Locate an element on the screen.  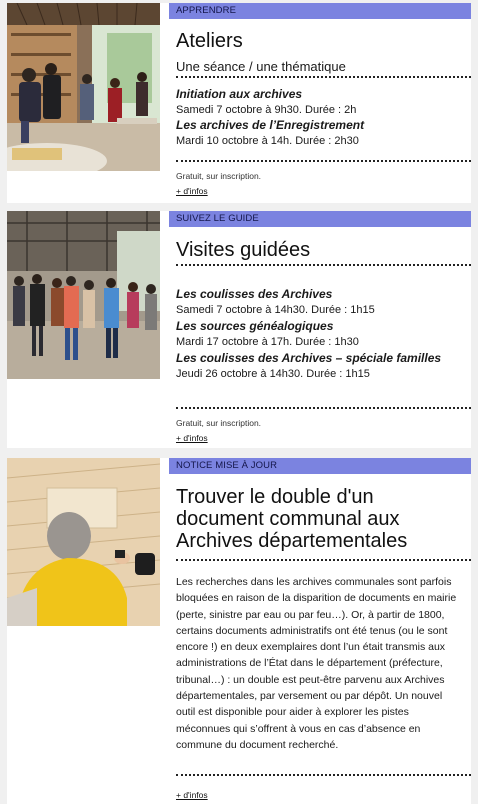
card-tag: APPRENDRE is located at coordinates (320, 11).